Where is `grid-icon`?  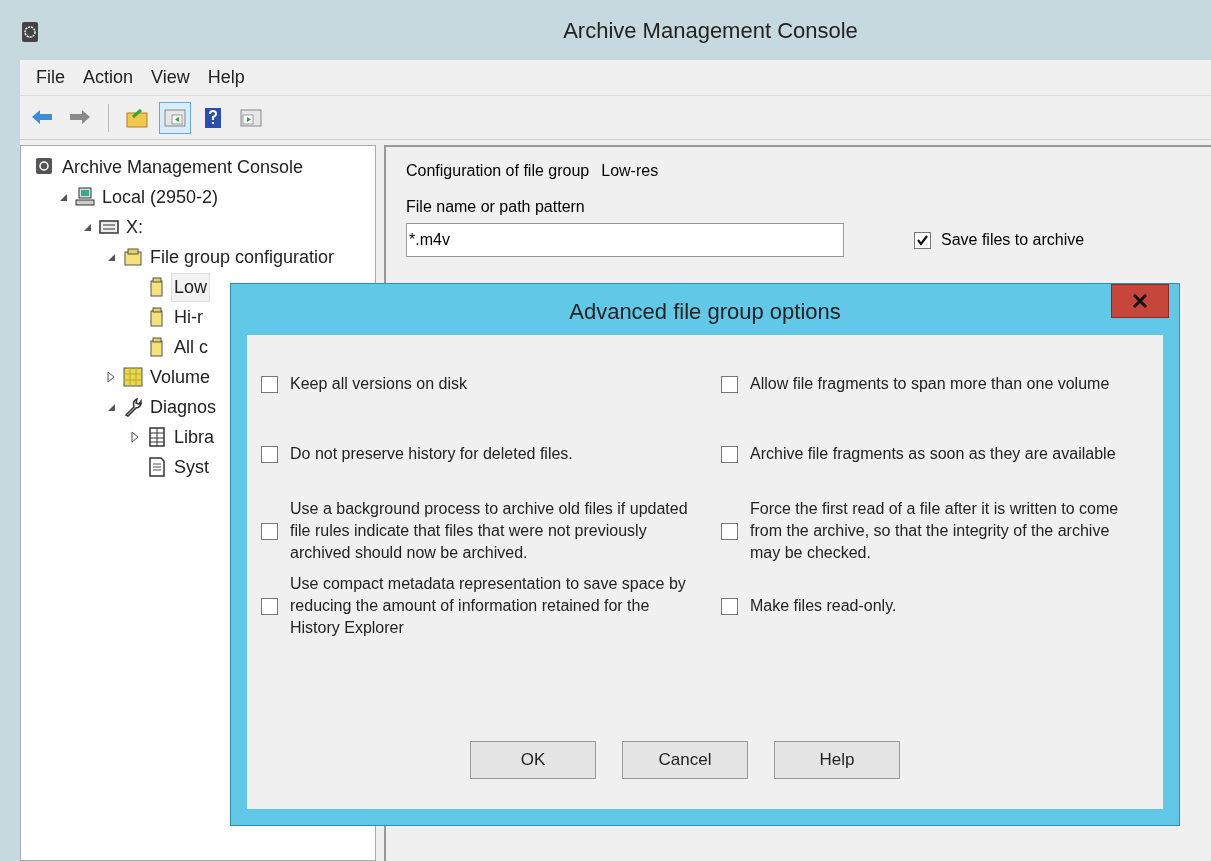 grid-icon is located at coordinates (133, 377).